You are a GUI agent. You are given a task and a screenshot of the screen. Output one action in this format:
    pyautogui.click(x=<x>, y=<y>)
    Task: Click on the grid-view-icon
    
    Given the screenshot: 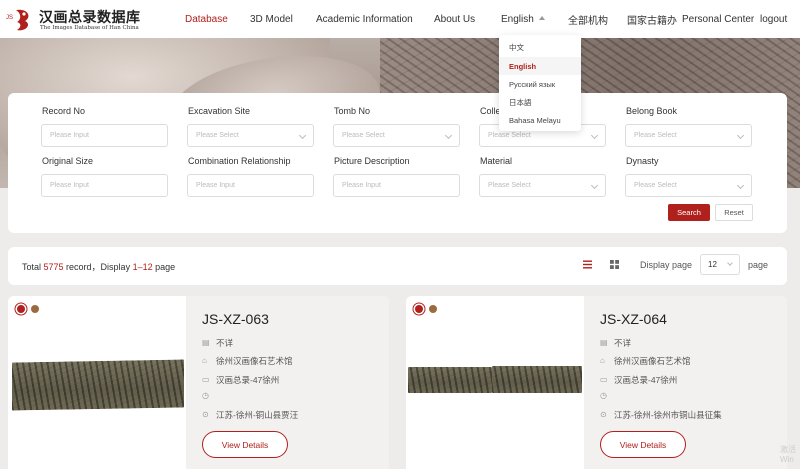 What is the action you would take?
    pyautogui.click(x=614, y=264)
    